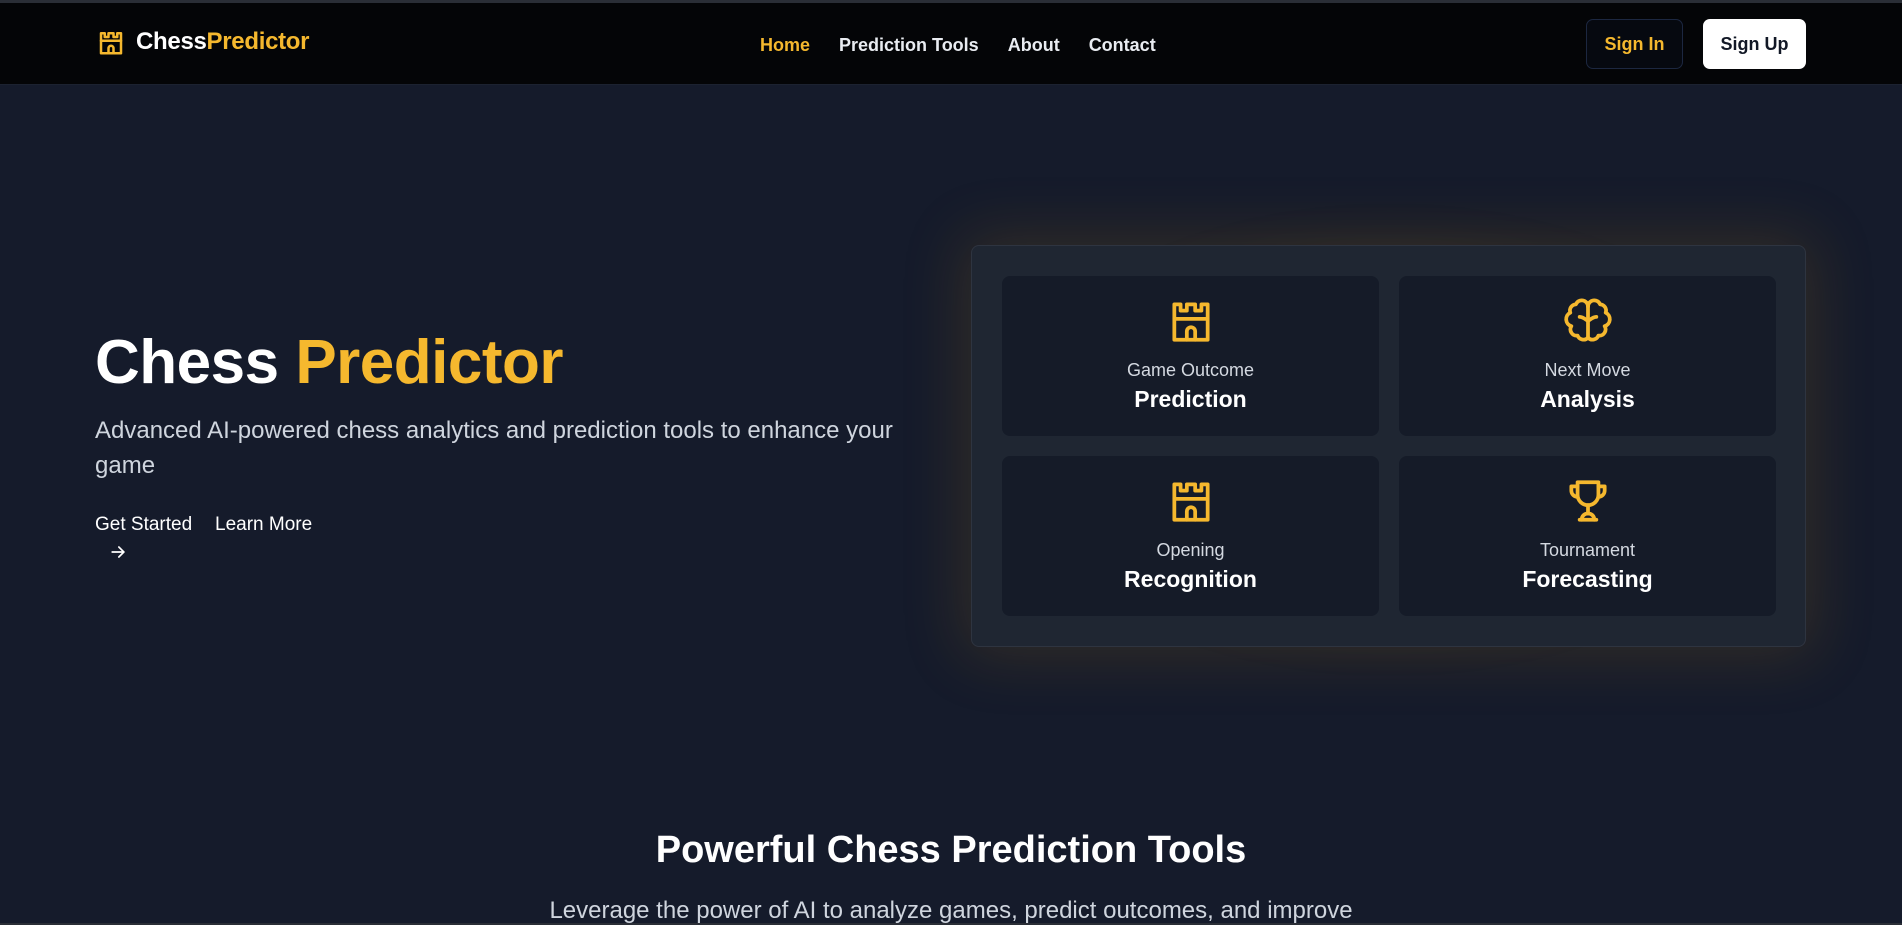 The image size is (1902, 925). What do you see at coordinates (1122, 45) in the screenshot?
I see `nav-contact-link: Contact` at bounding box center [1122, 45].